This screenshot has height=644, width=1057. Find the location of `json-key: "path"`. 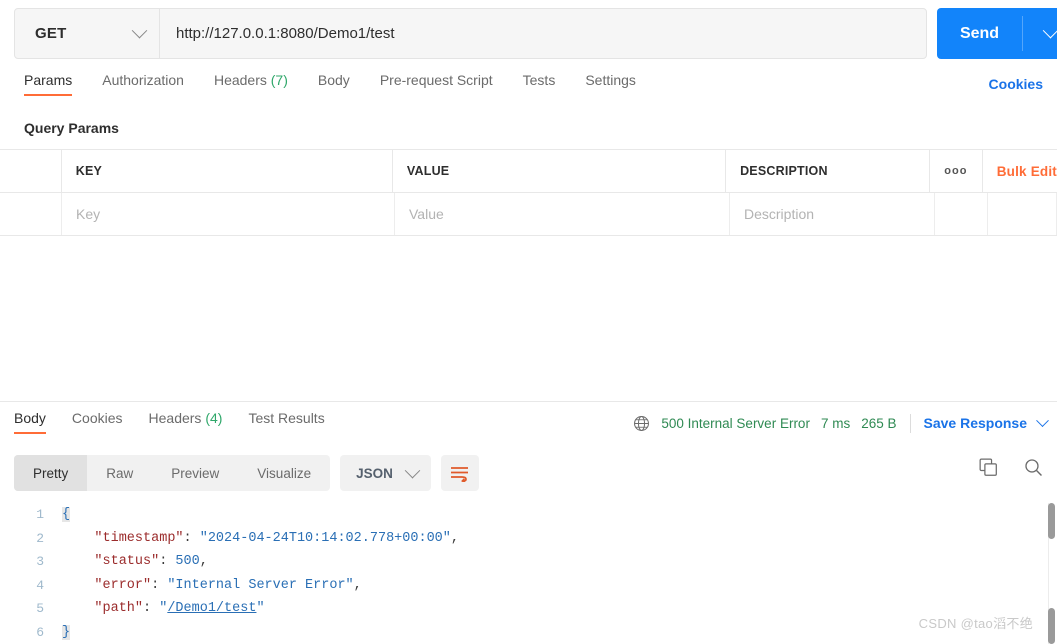

json-key: "path" is located at coordinates (119, 608).